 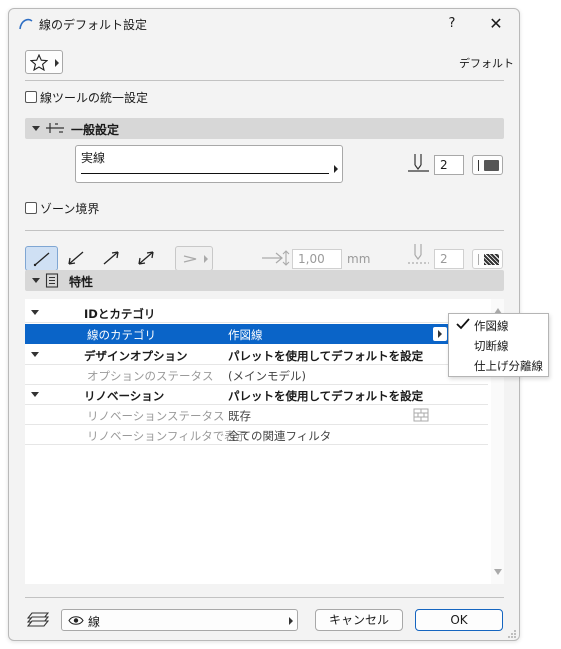 I want to click on line-tool-icon, so click(x=26, y=24).